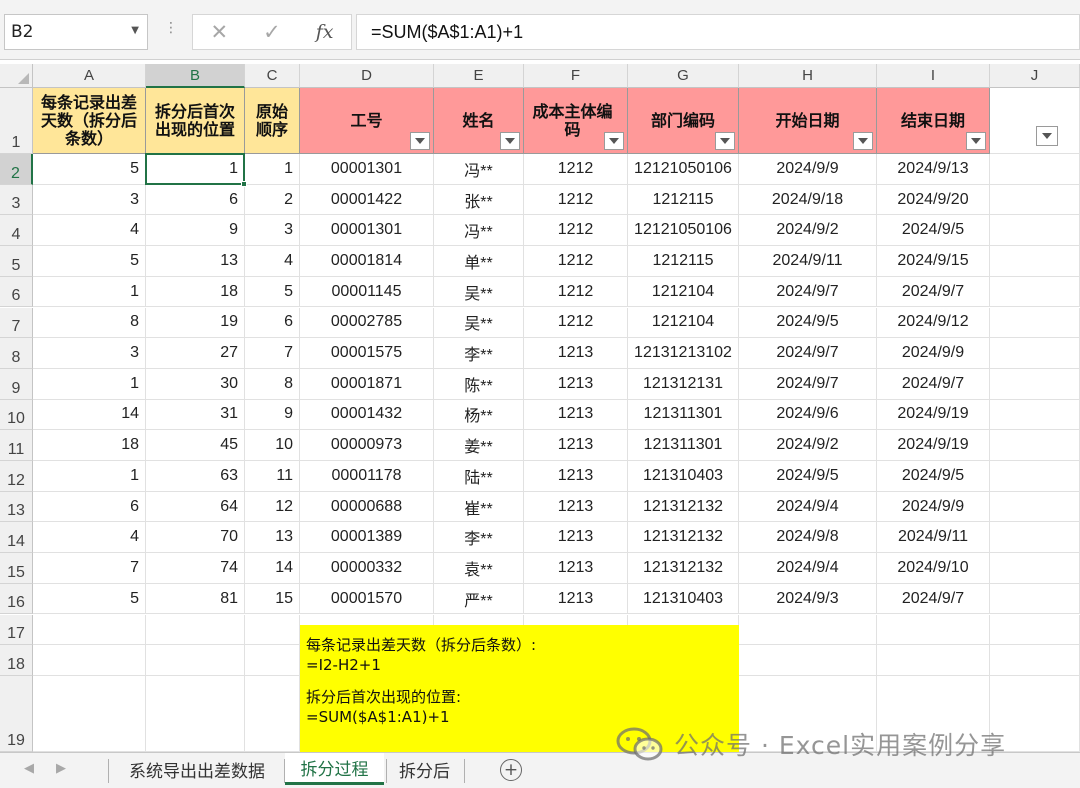 The width and height of the screenshot is (1080, 788). I want to click on cell-d12: 00001178, so click(367, 476).